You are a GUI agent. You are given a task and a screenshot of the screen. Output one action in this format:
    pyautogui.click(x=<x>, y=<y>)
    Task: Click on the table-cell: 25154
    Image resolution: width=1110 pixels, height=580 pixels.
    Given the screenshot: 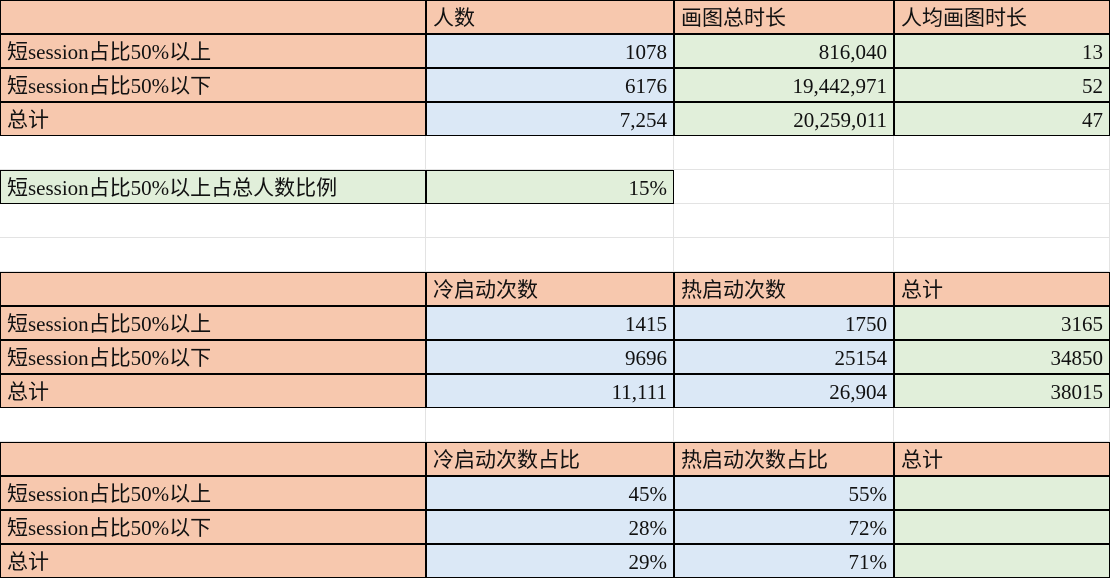 What is the action you would take?
    pyautogui.click(x=784, y=357)
    